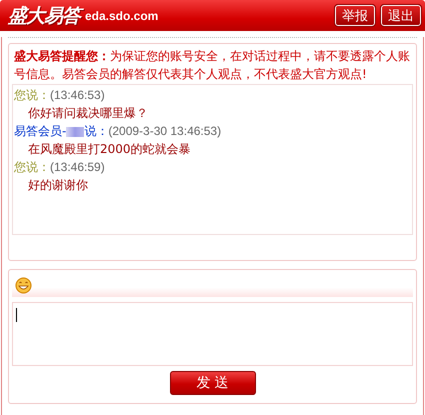 Image resolution: width=425 pixels, height=415 pixels. Describe the element at coordinates (96, 131) in the screenshot. I see `speaker-suffix: 说：` at that location.